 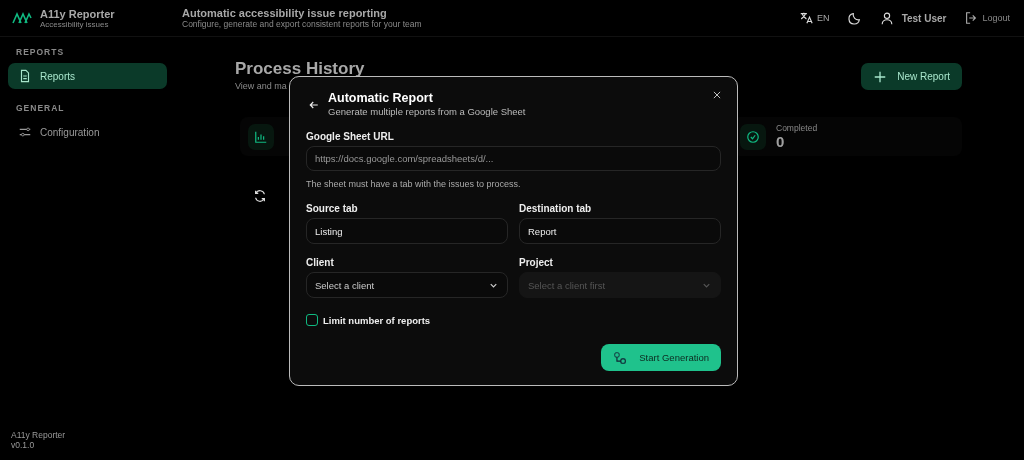 I want to click on header-title: Automatic accessibility issue reporting, so click(x=285, y=13).